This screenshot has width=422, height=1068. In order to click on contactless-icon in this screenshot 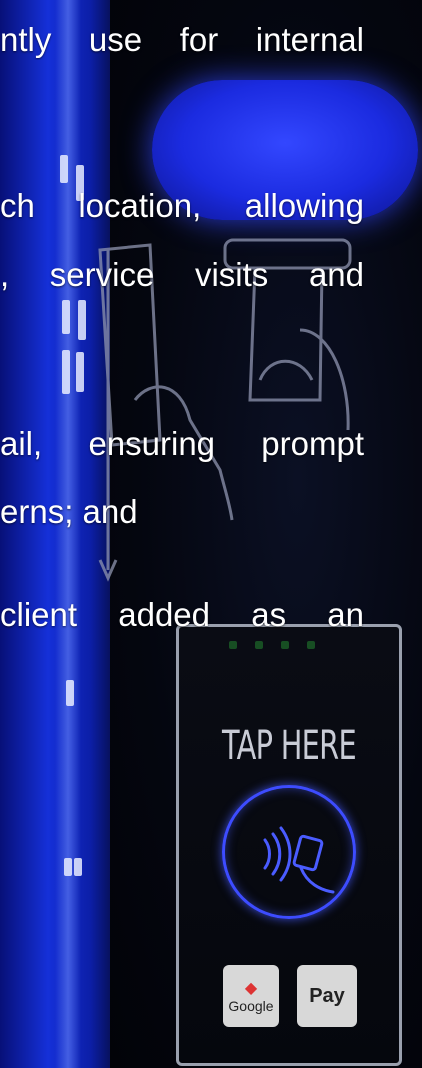, I will do `click(289, 852)`.